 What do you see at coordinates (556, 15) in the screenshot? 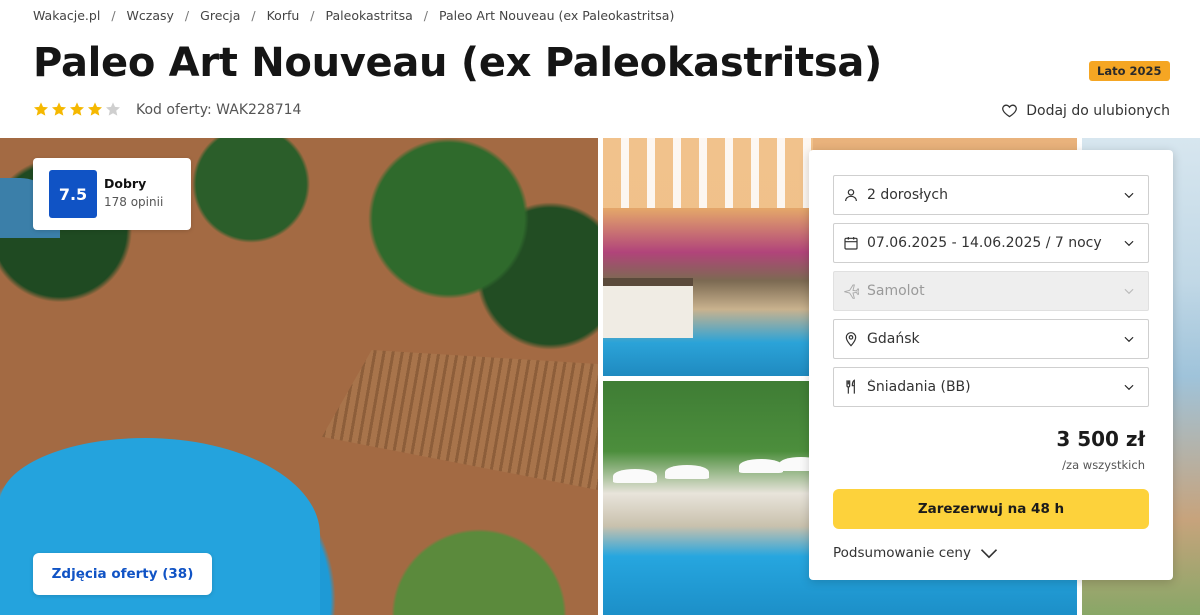
I see `breadcrumb-current: Paleo Art Nouveau (ex Paleokastritsa)` at bounding box center [556, 15].